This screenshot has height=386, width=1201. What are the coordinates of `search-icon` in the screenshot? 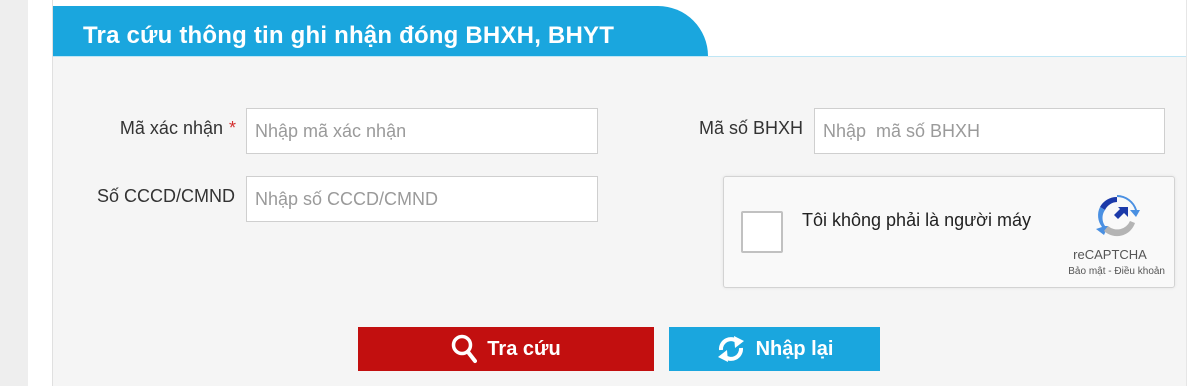 It's located at (464, 349).